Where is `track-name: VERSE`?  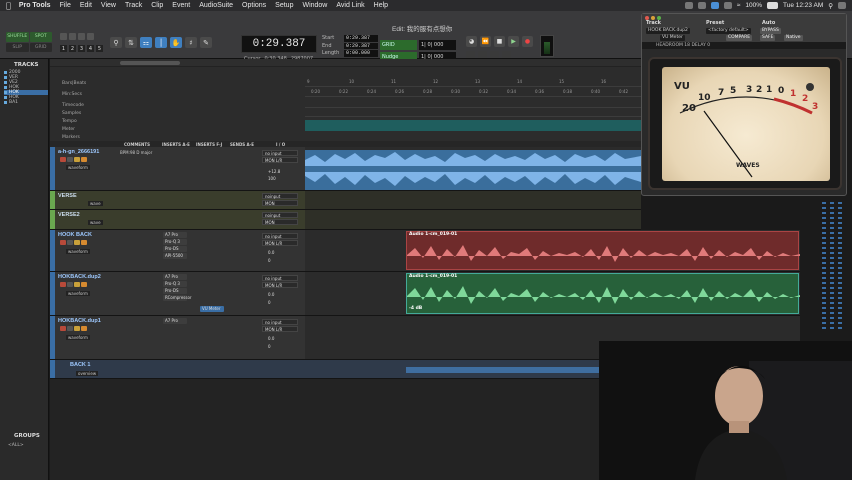 track-name: VERSE is located at coordinates (67, 196).